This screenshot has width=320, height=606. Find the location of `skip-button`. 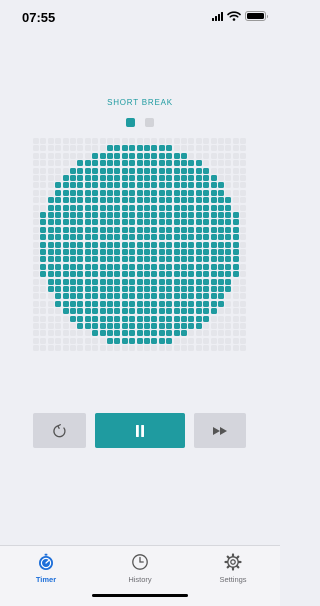

skip-button is located at coordinates (220, 430).